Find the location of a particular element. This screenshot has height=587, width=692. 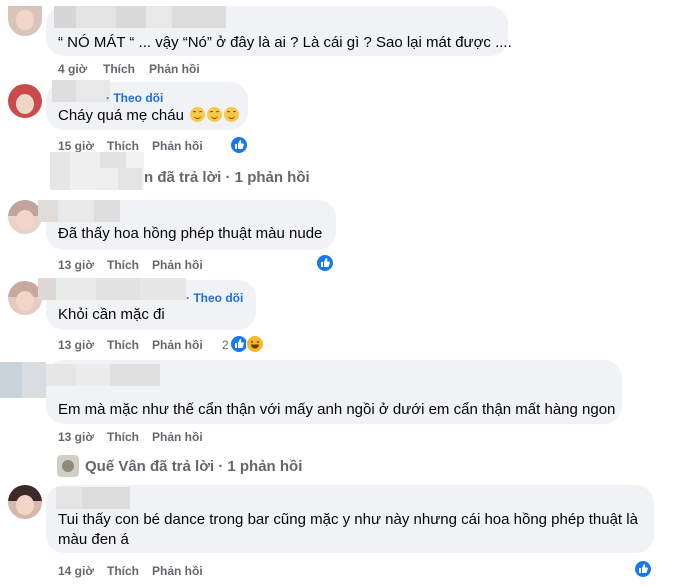

replier-avatar is located at coordinates (68, 466).